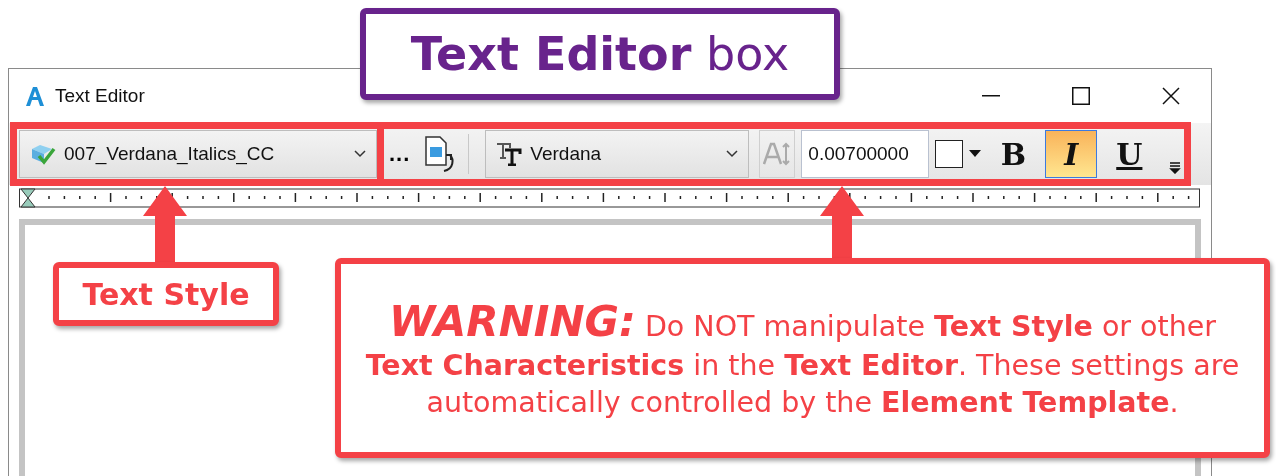 The image size is (1276, 476). What do you see at coordinates (198, 154) in the screenshot?
I see `text-style-dropdown: 007_Verdana_Italics_CC` at bounding box center [198, 154].